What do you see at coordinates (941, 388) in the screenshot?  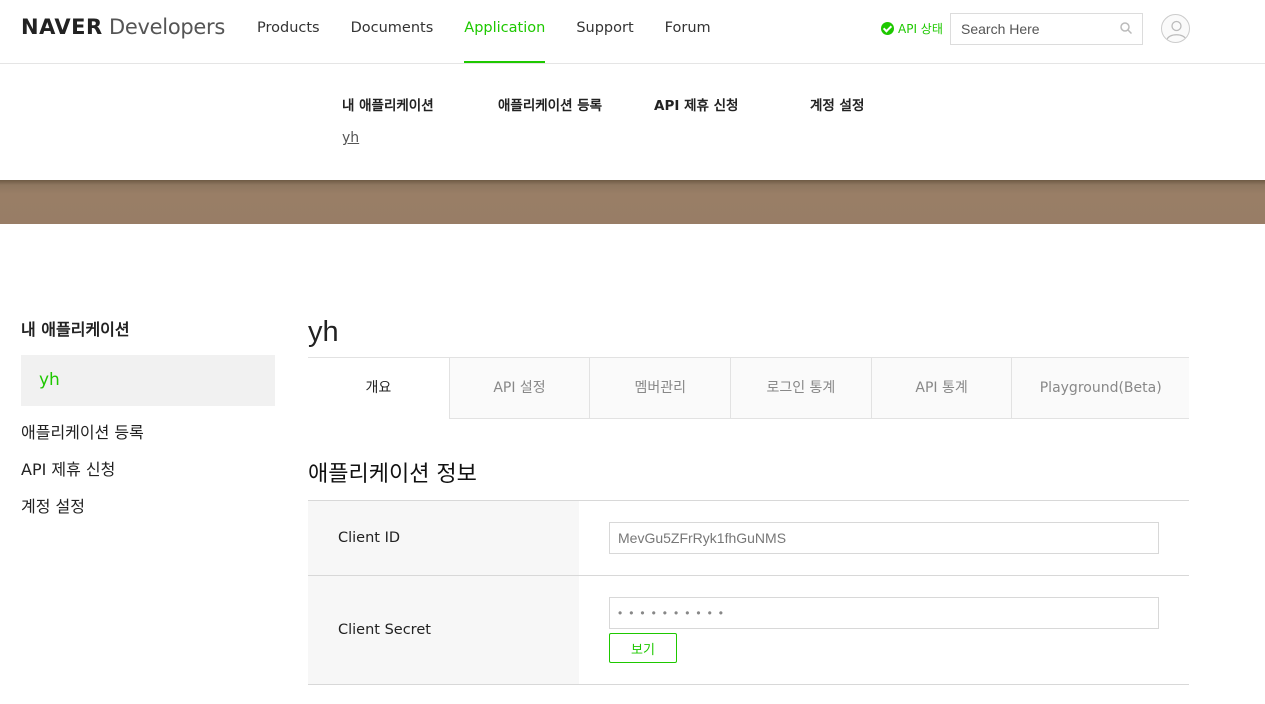 I see `tab-api-stats: API 통계` at bounding box center [941, 388].